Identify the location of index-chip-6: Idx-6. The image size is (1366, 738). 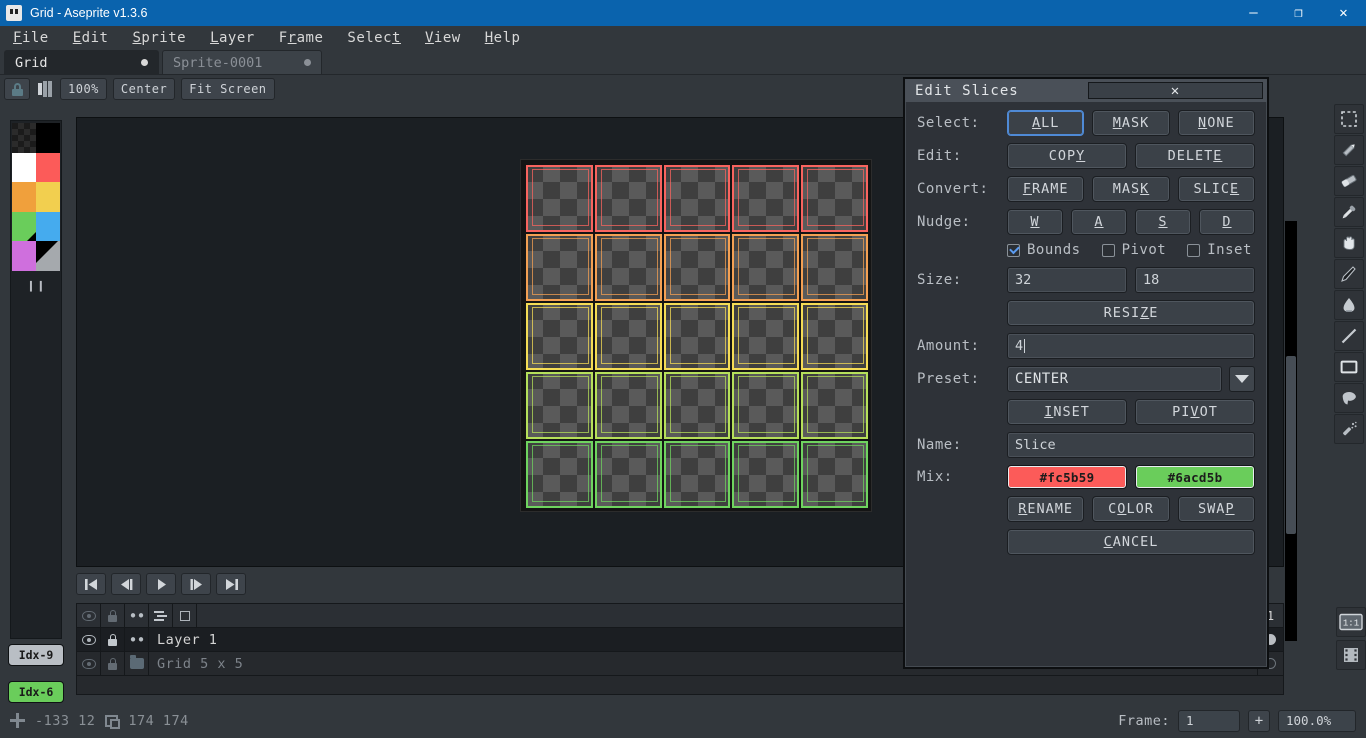
(36, 692).